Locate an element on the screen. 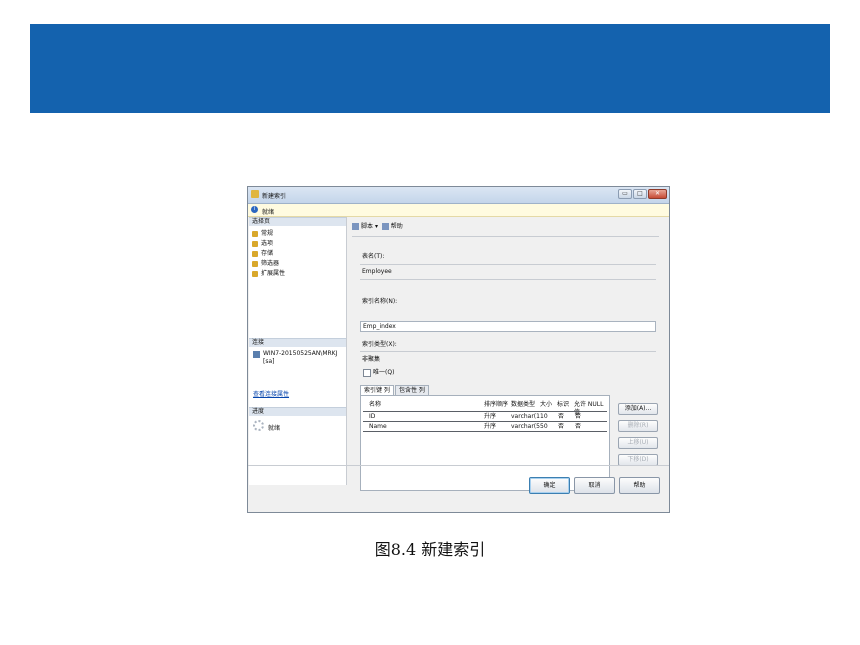 The height and width of the screenshot is (645, 860). table-row: ID 升序 varchar(1 10 否 否 is located at coordinates (485, 416).